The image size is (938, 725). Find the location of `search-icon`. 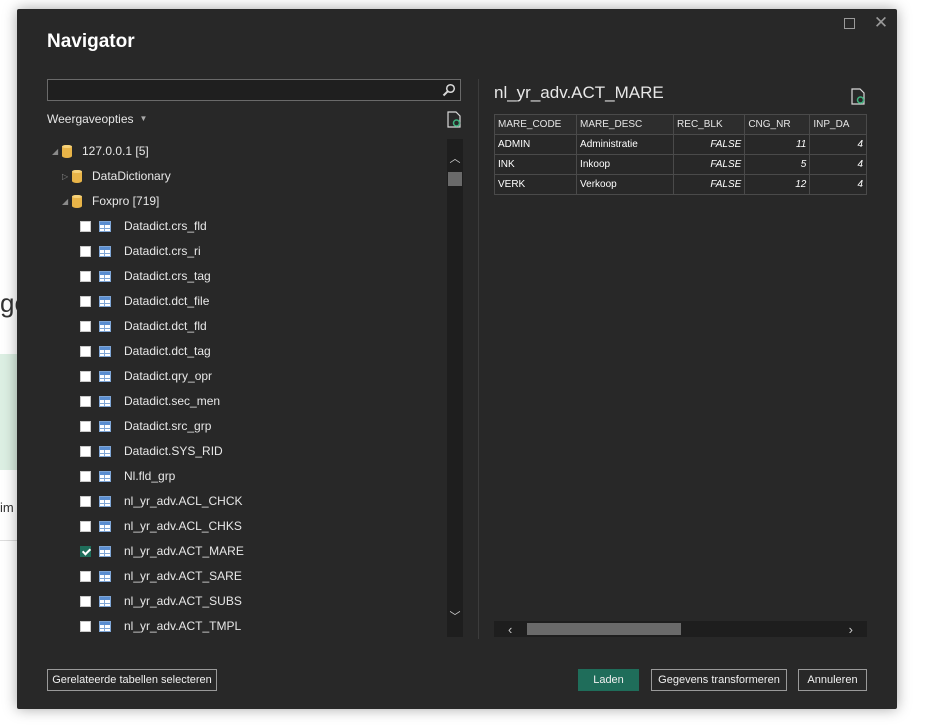

search-icon is located at coordinates (449, 90).